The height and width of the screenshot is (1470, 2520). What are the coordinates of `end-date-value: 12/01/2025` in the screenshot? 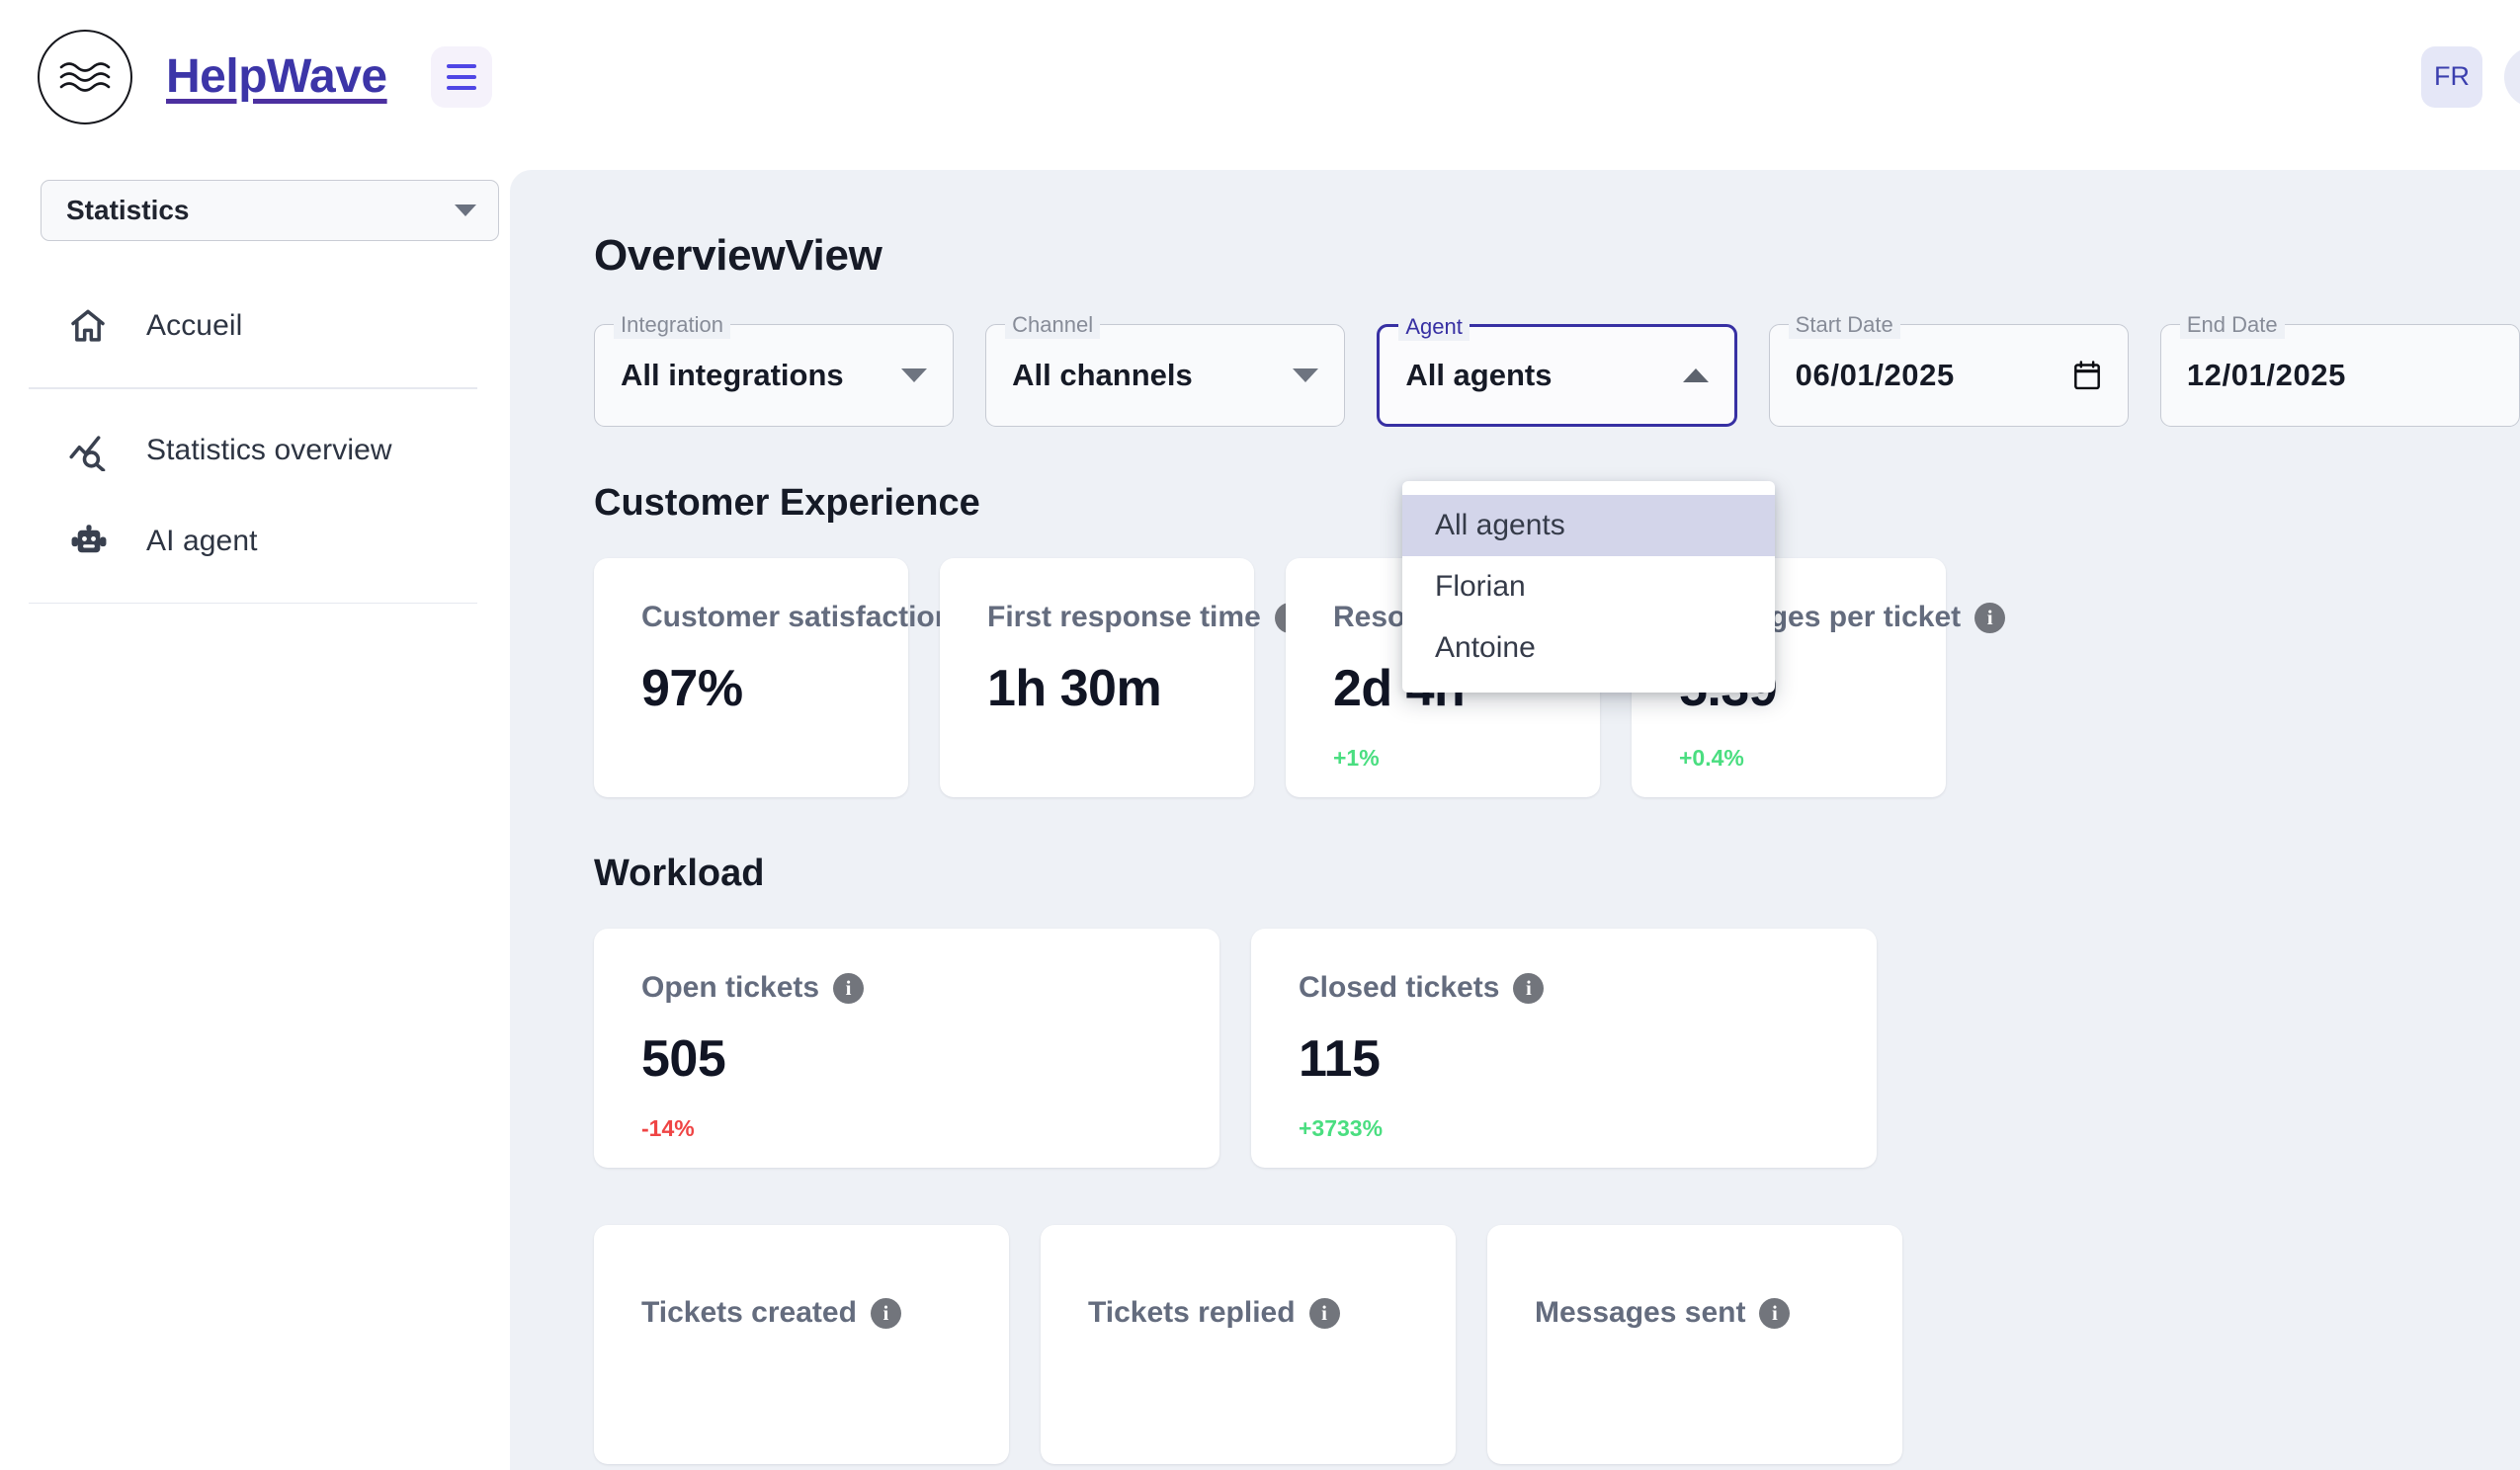 It's located at (2266, 375).